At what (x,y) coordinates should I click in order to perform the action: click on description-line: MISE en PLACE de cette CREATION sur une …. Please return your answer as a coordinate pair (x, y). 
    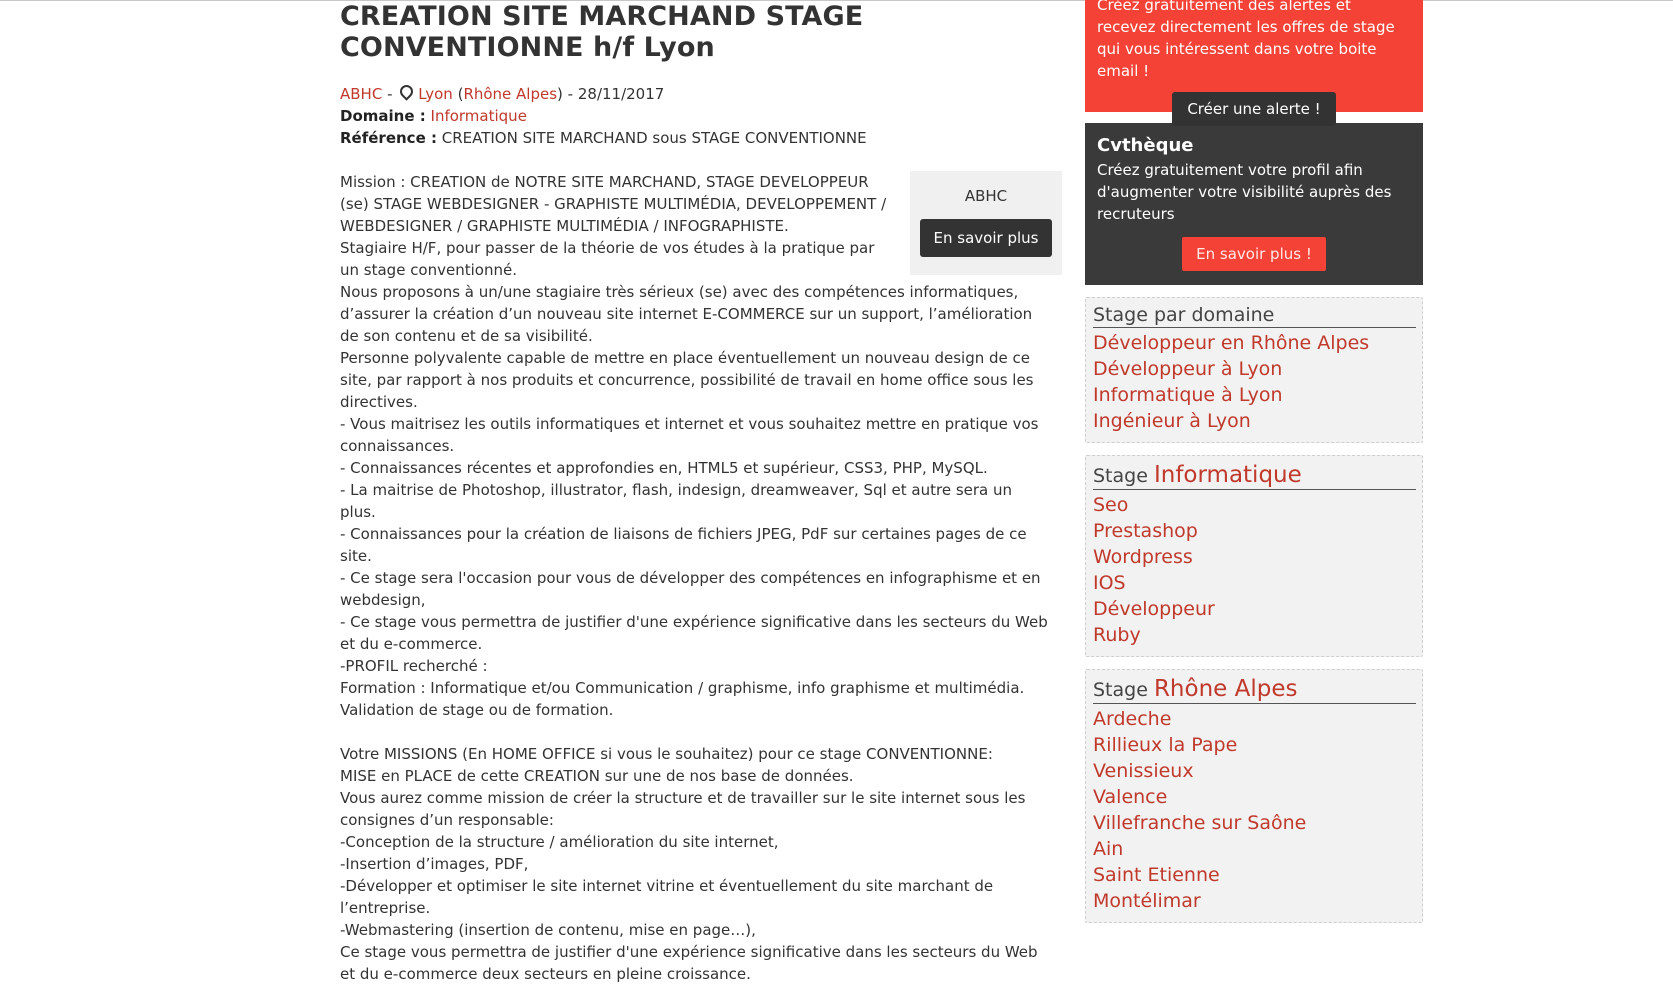
    Looking at the image, I should click on (597, 776).